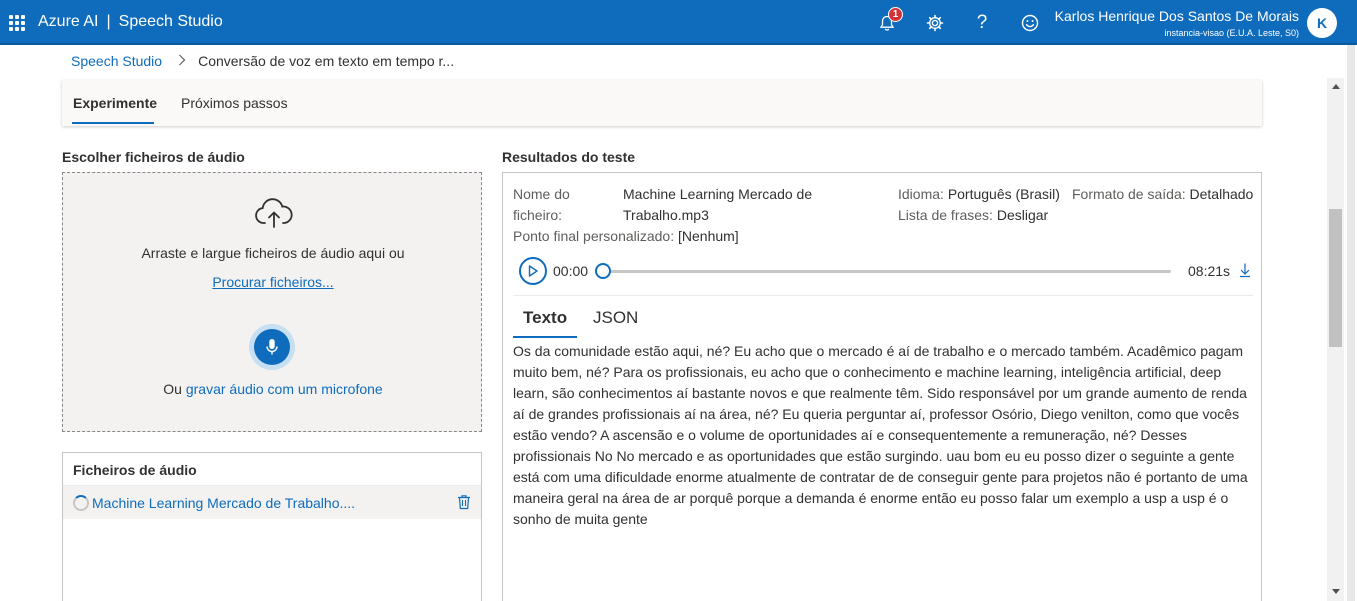 This screenshot has height=601, width=1357. Describe the element at coordinates (1221, 194) in the screenshot. I see `output-format-value: Detalhado` at that location.